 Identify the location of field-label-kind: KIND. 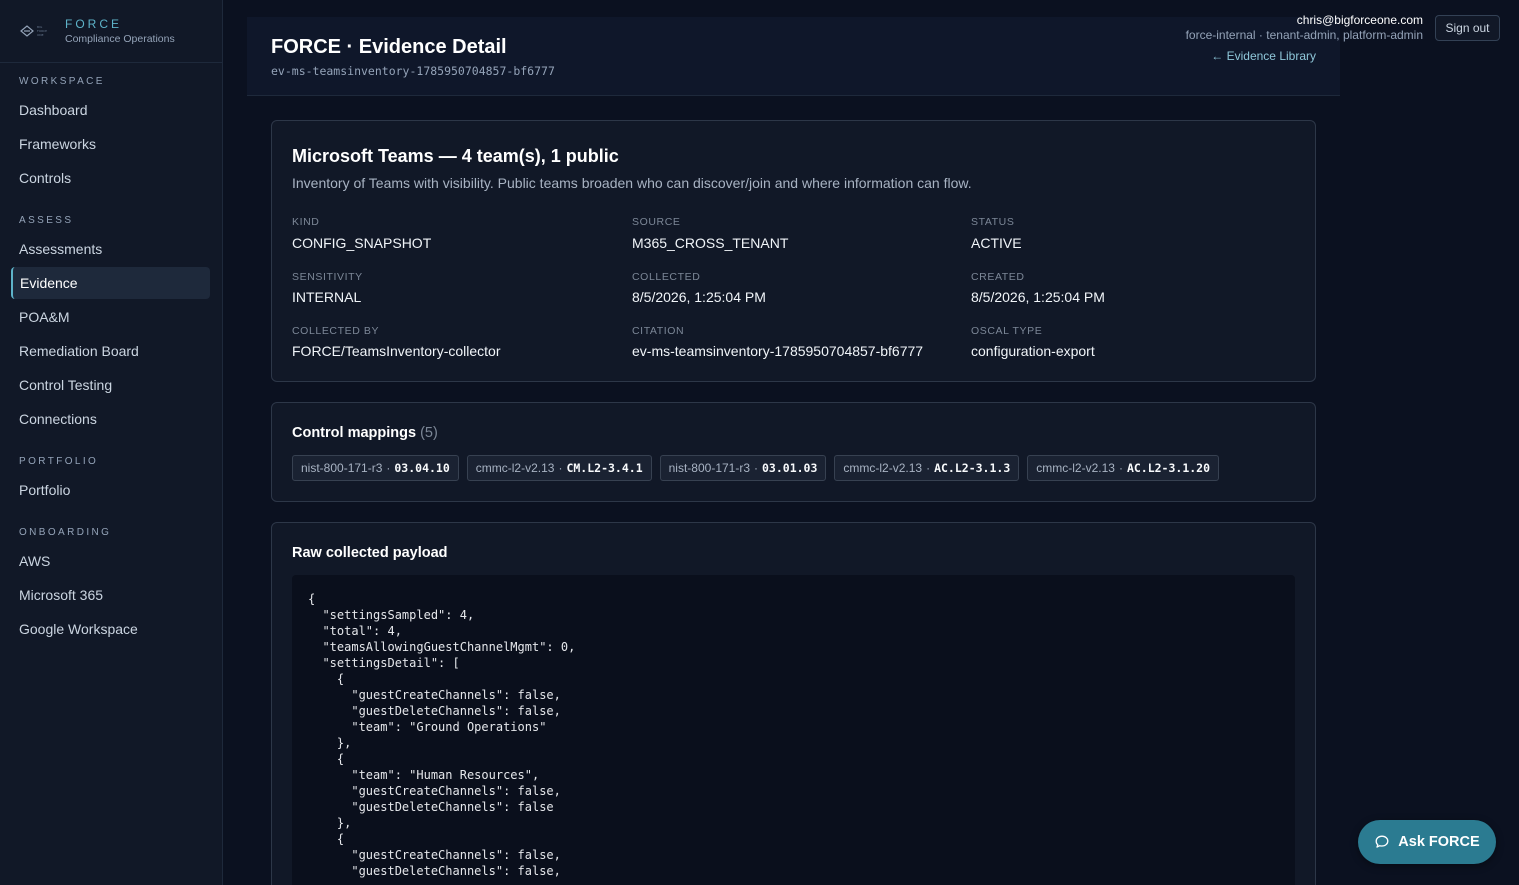
(306, 222).